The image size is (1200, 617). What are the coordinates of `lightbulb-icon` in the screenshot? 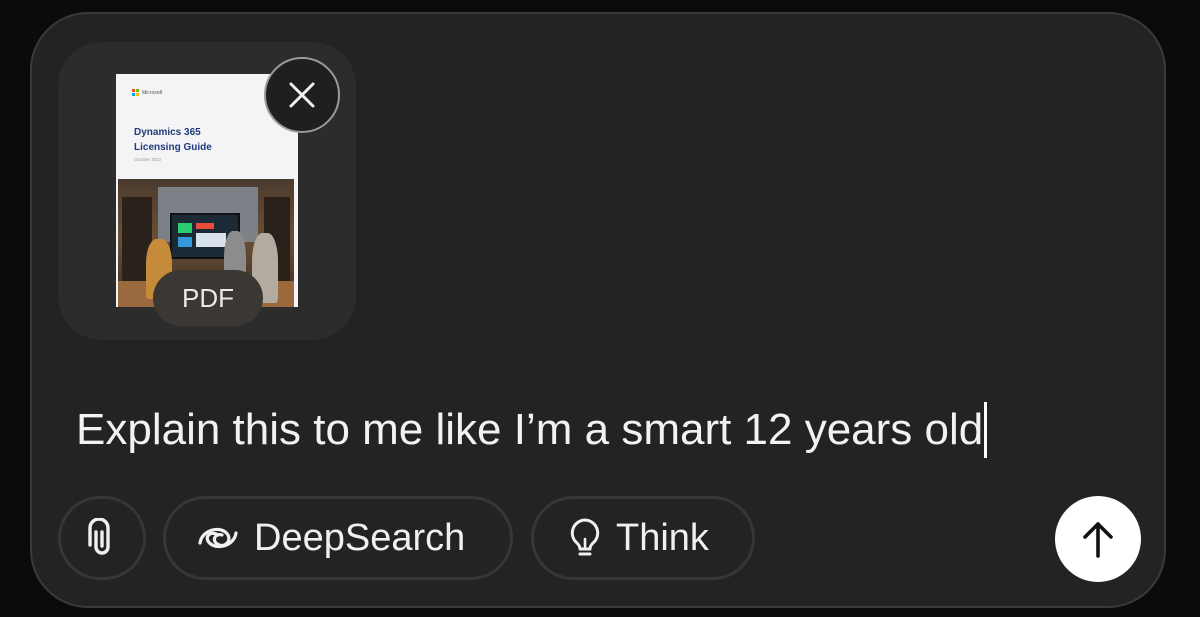 It's located at (585, 537).